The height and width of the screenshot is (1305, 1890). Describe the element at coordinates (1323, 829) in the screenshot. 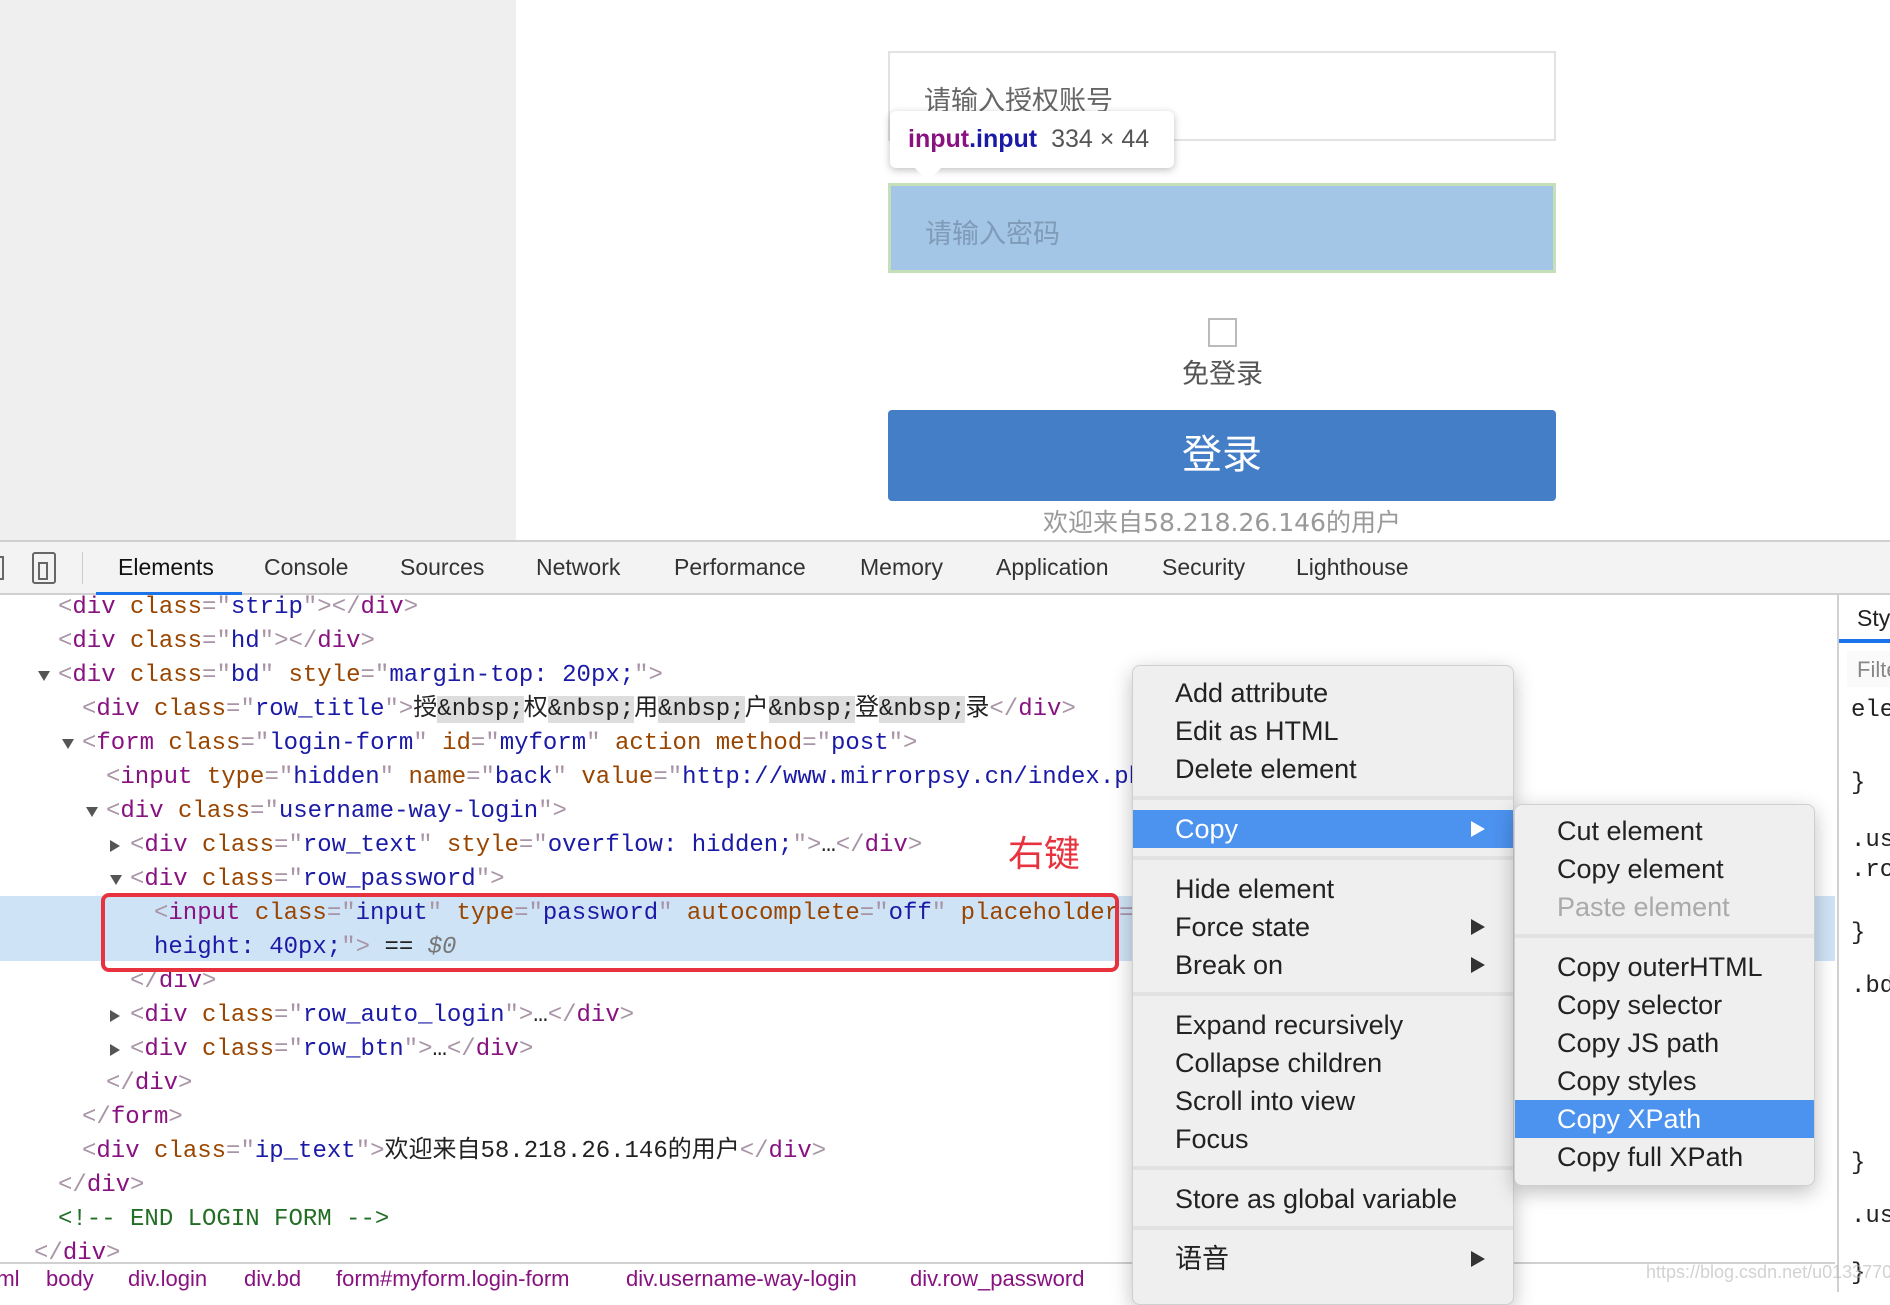

I see `menu-item-copy: Copy` at that location.